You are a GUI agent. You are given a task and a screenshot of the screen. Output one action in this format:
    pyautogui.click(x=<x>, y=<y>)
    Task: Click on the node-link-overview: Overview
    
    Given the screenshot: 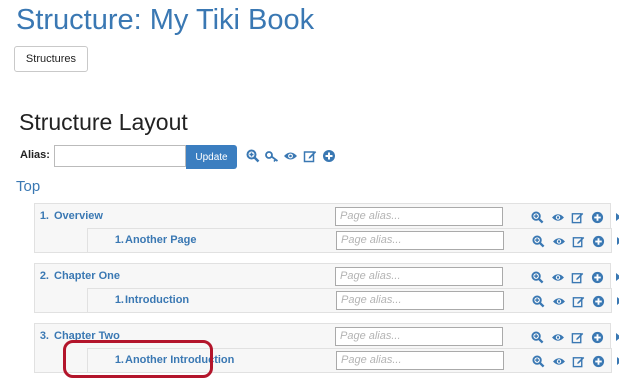 What is the action you would take?
    pyautogui.click(x=78, y=216)
    